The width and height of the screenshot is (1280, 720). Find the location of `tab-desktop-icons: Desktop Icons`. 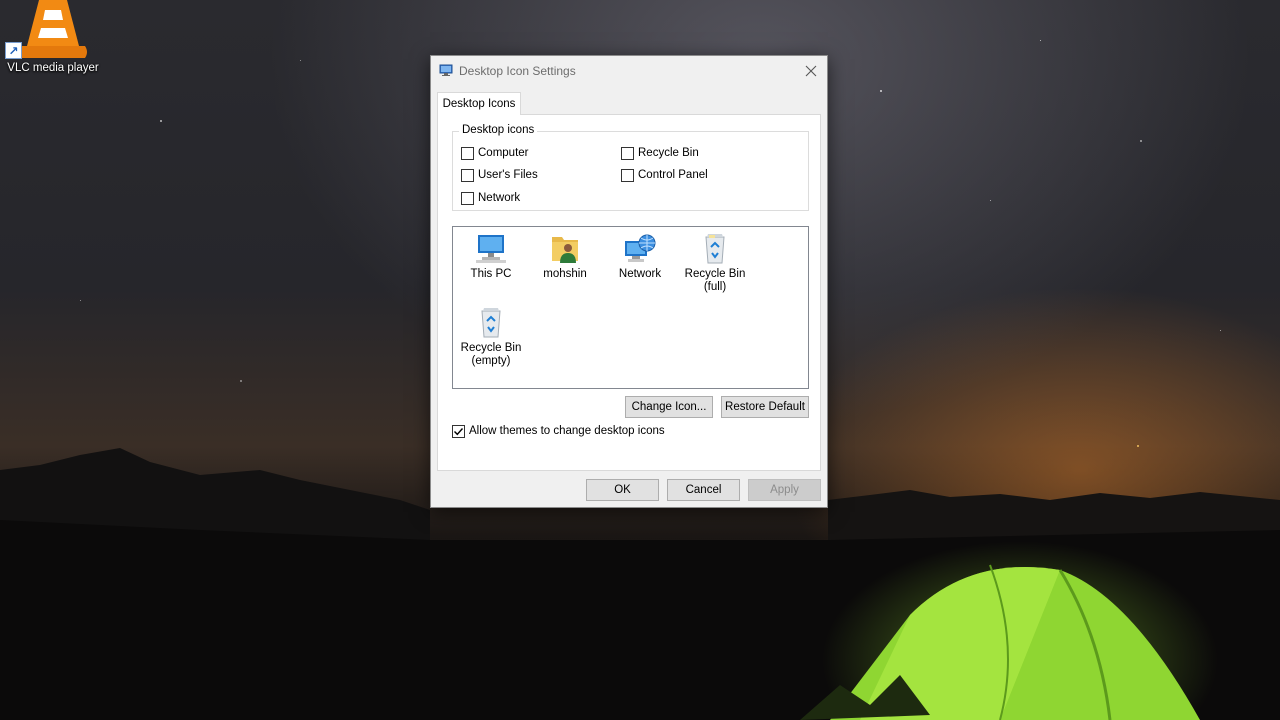

tab-desktop-icons: Desktop Icons is located at coordinates (479, 103).